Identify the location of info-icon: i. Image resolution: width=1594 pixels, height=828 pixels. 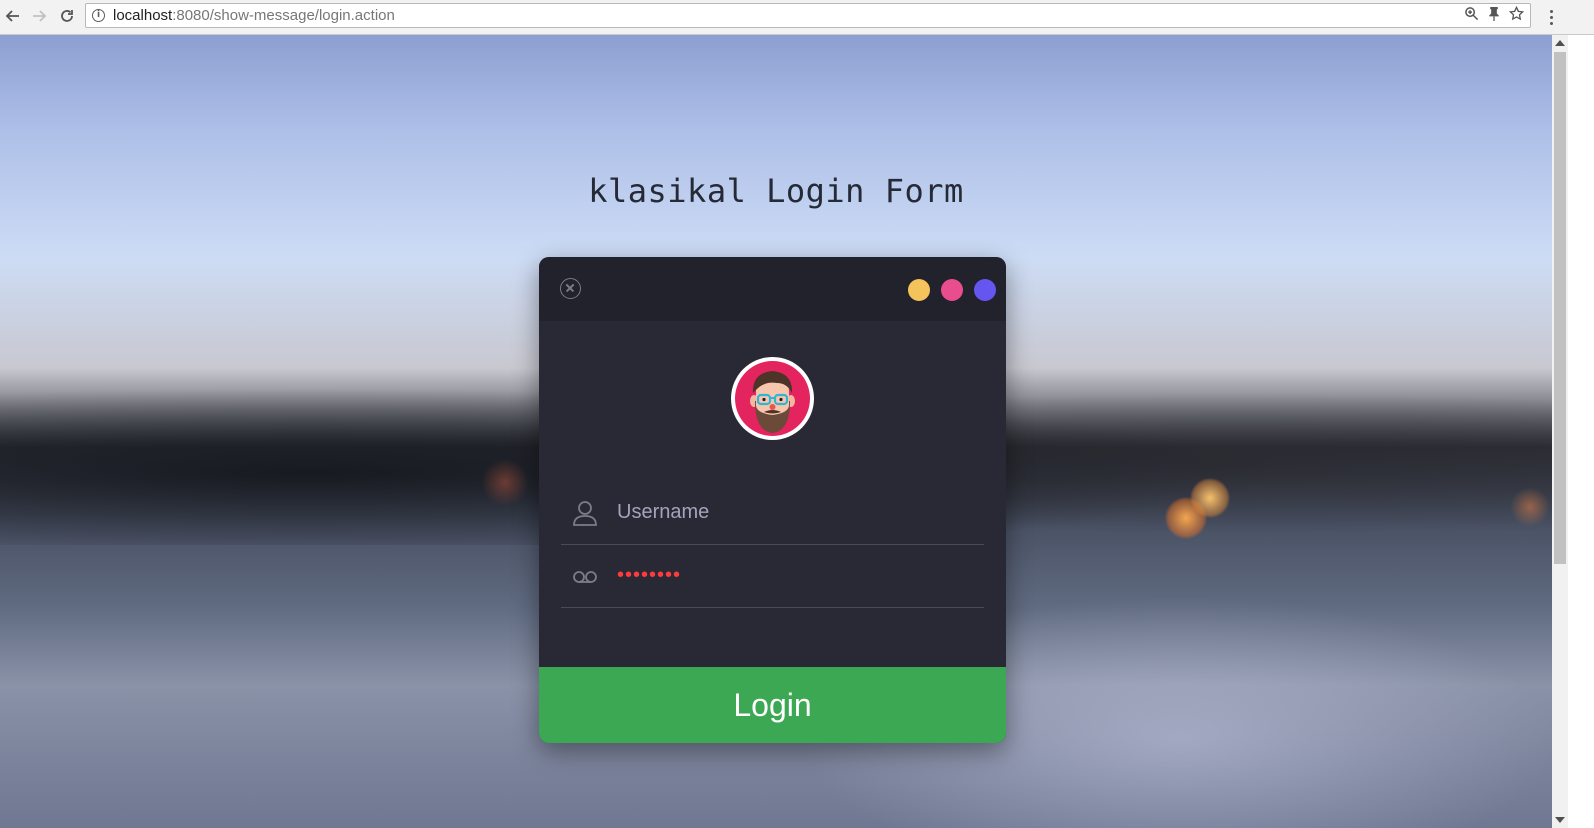
(98, 15).